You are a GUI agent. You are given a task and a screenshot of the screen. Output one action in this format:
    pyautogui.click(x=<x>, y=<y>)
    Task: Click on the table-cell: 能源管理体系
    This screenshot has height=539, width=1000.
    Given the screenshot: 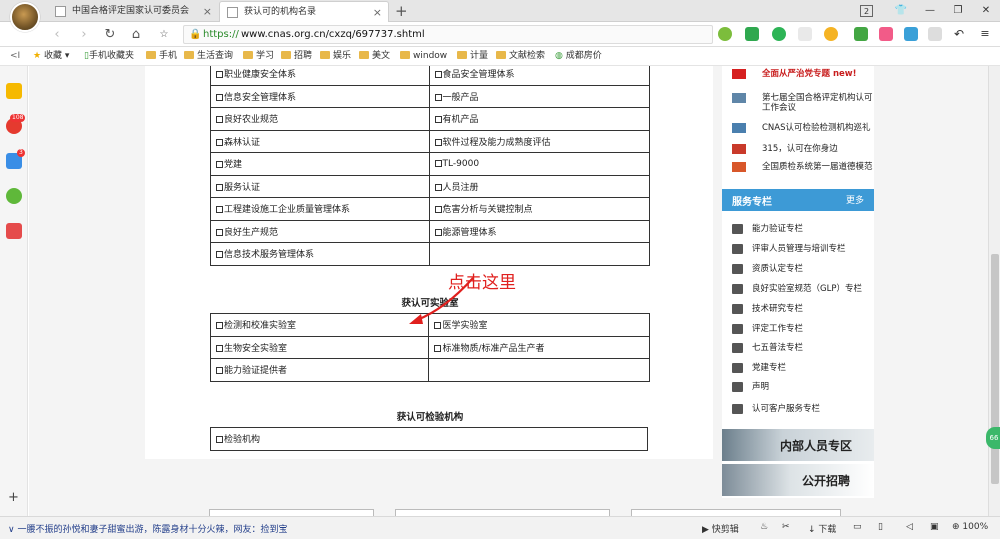 What is the action you would take?
    pyautogui.click(x=539, y=231)
    